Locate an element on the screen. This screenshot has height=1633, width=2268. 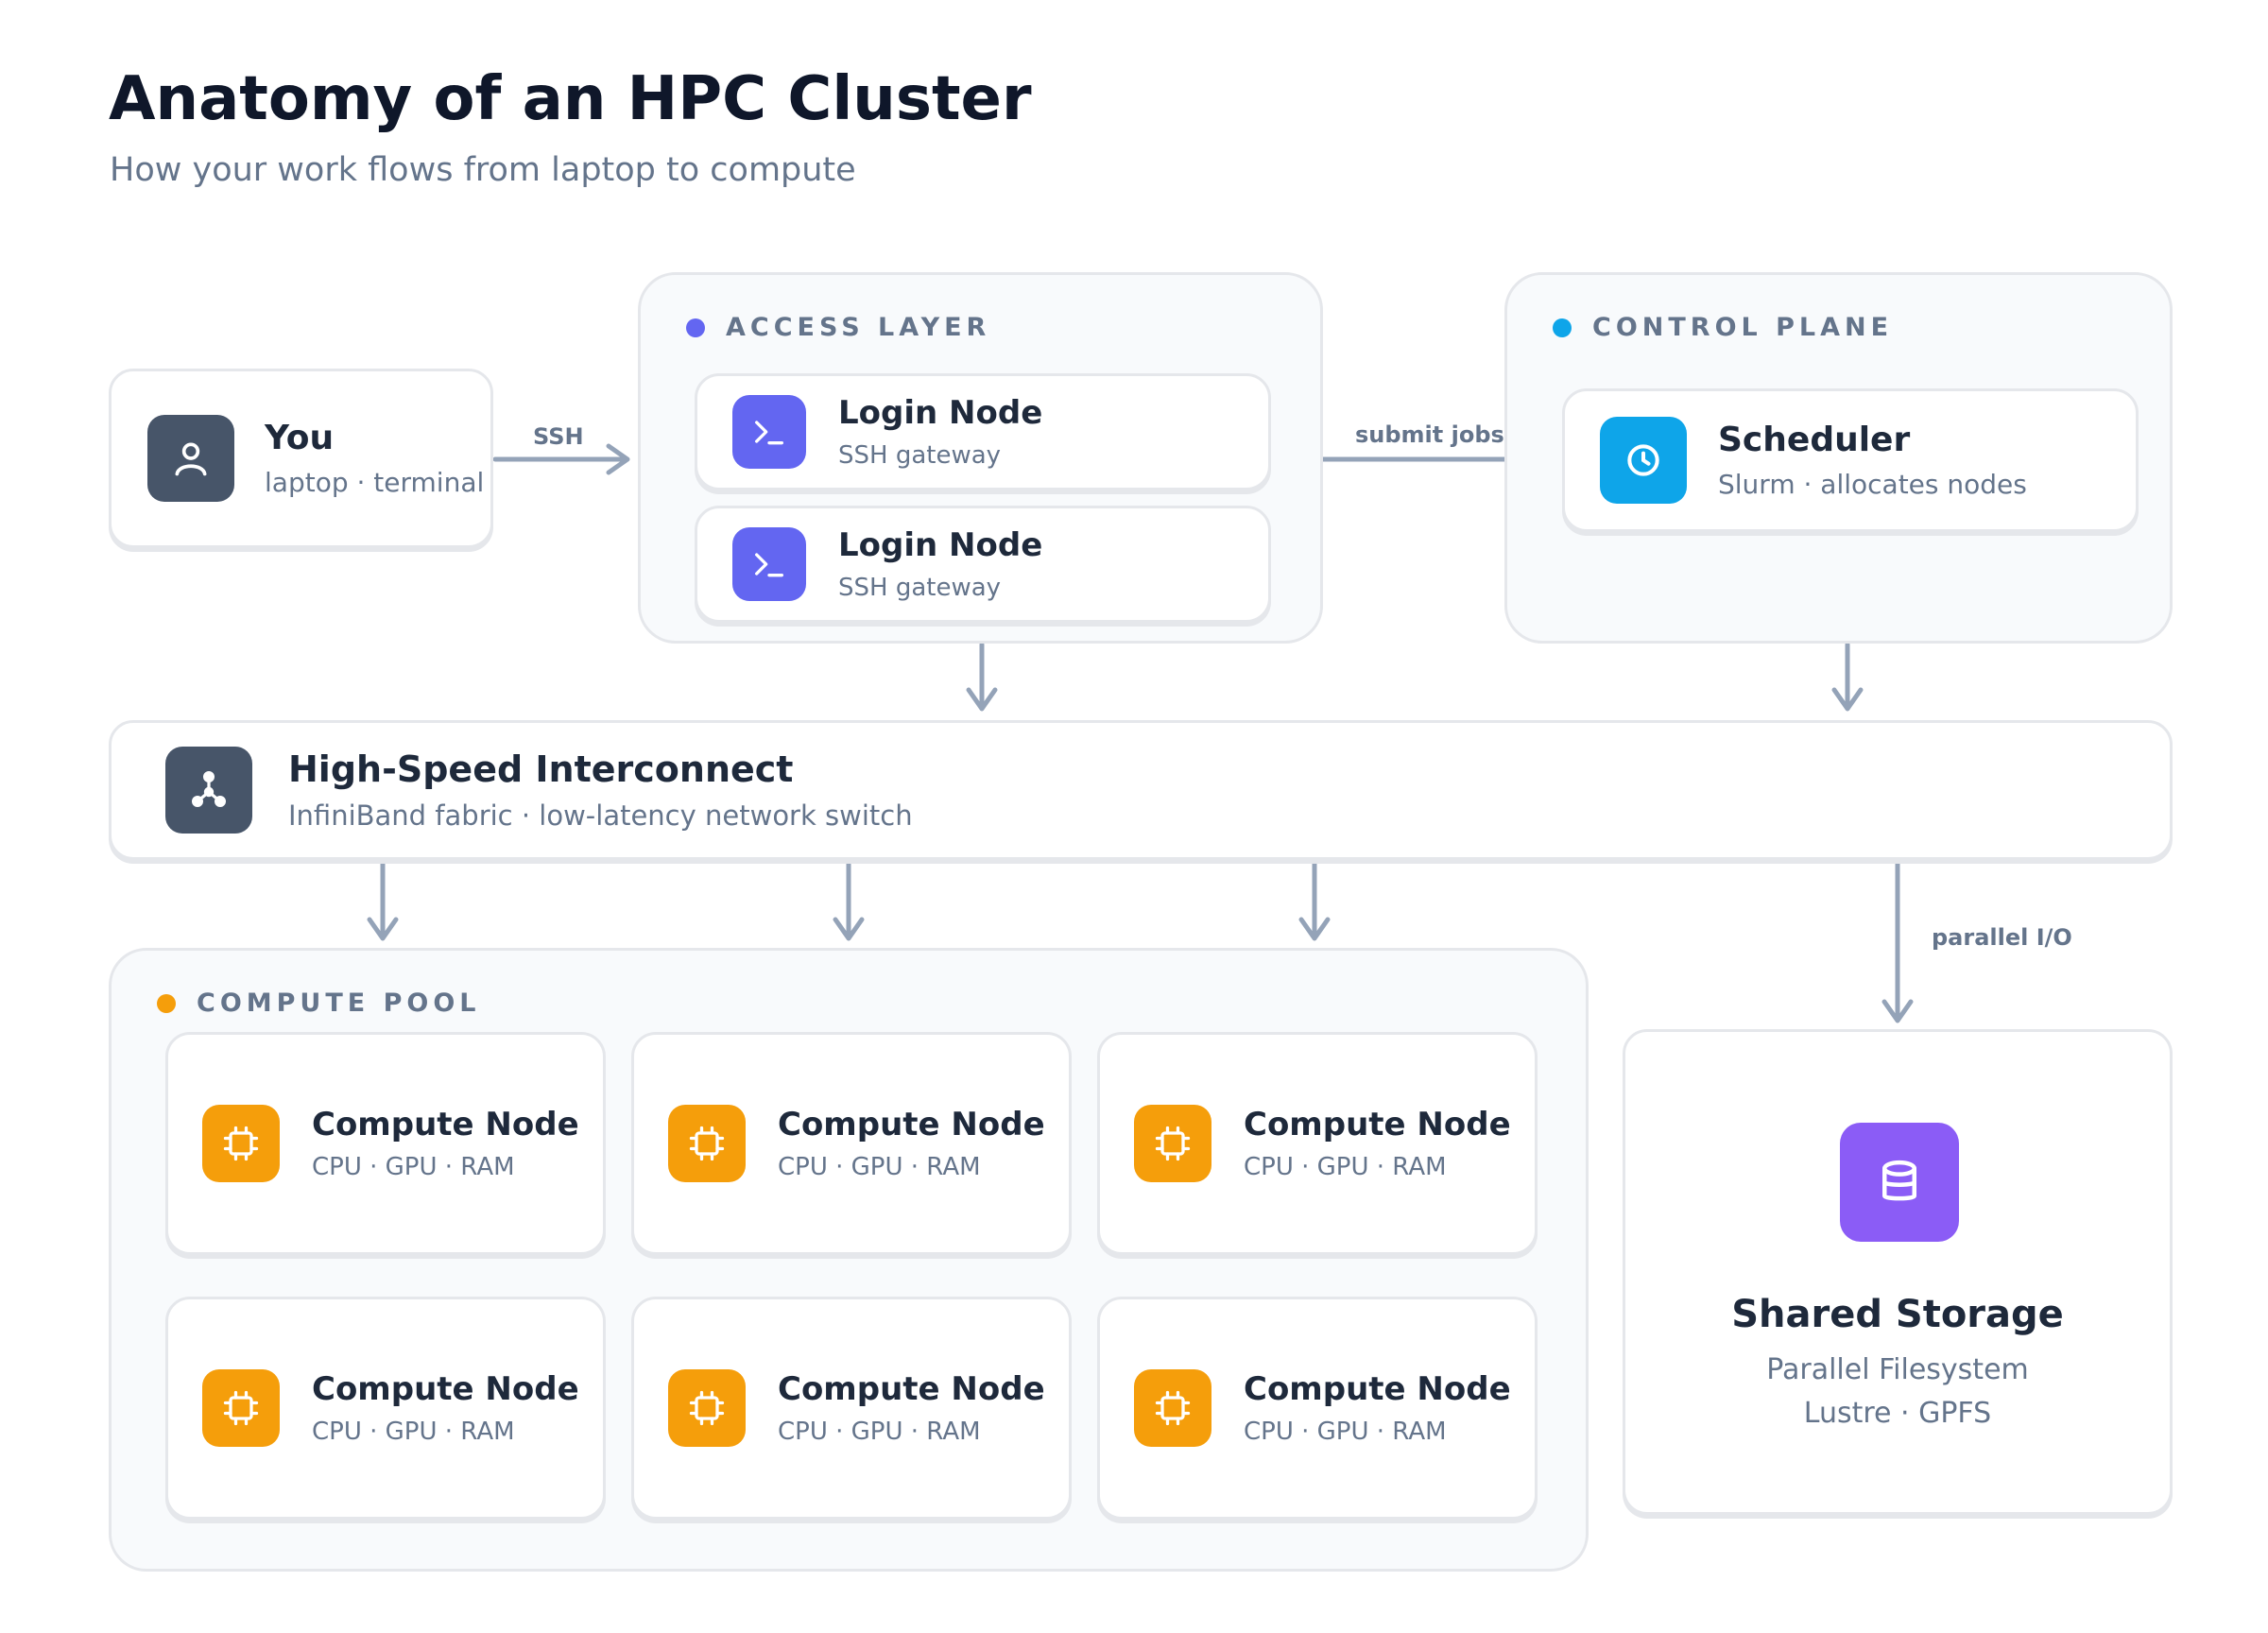
database-icon is located at coordinates (1899, 1183).